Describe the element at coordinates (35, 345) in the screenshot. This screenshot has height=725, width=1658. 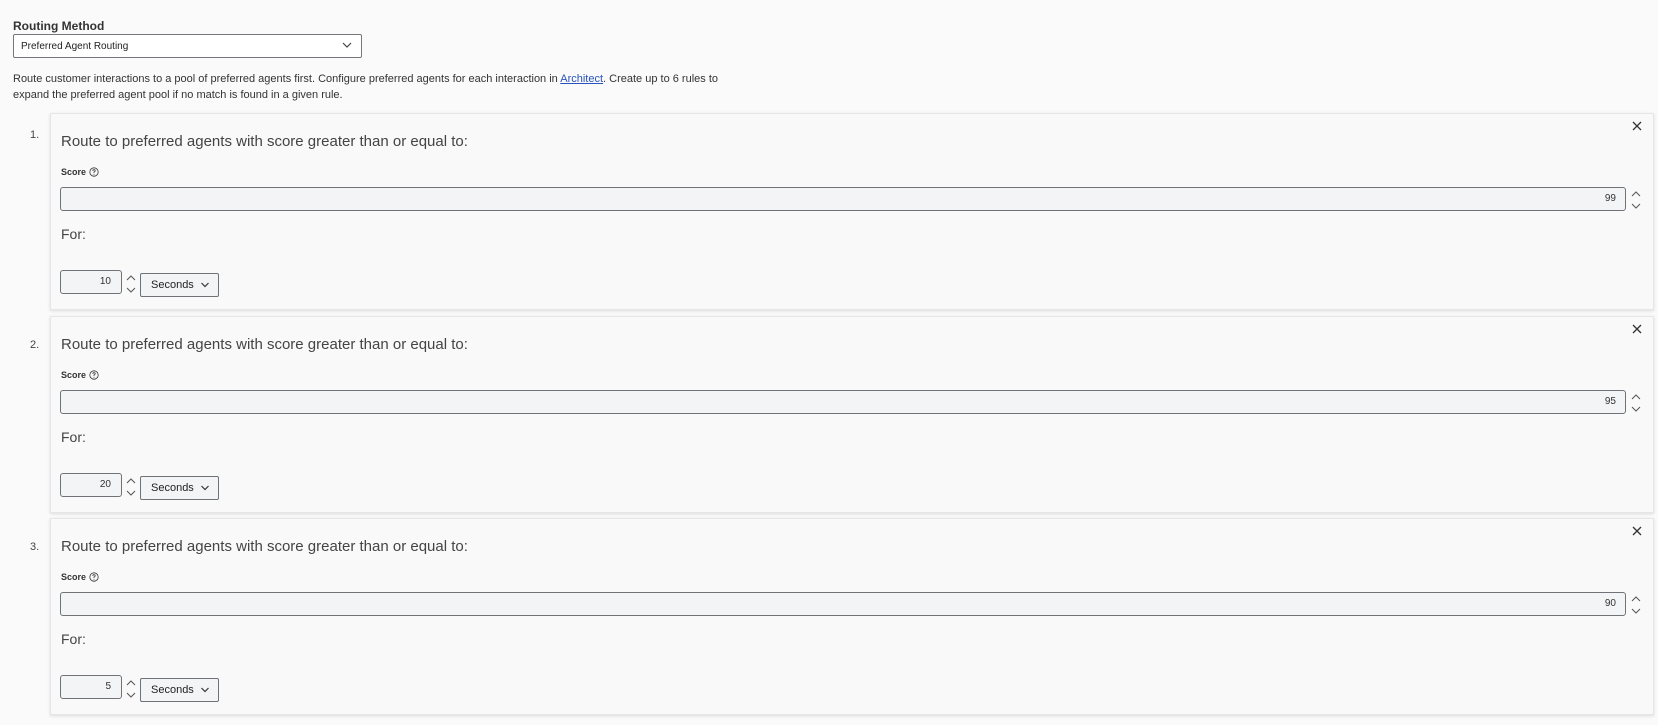
I see `rule-number: 2.` at that location.